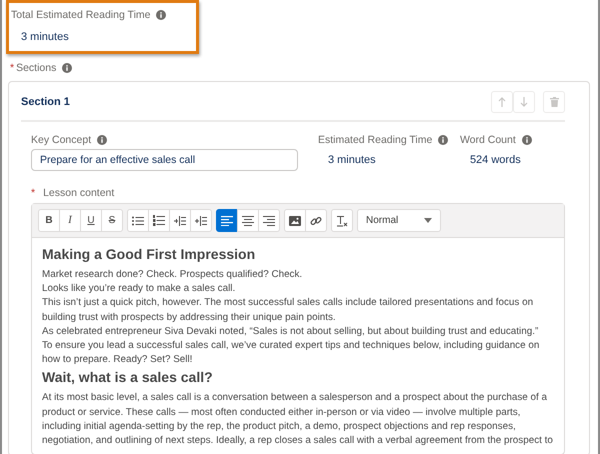  What do you see at coordinates (149, 254) in the screenshot?
I see `content-heading: Making a Good First Impression` at bounding box center [149, 254].